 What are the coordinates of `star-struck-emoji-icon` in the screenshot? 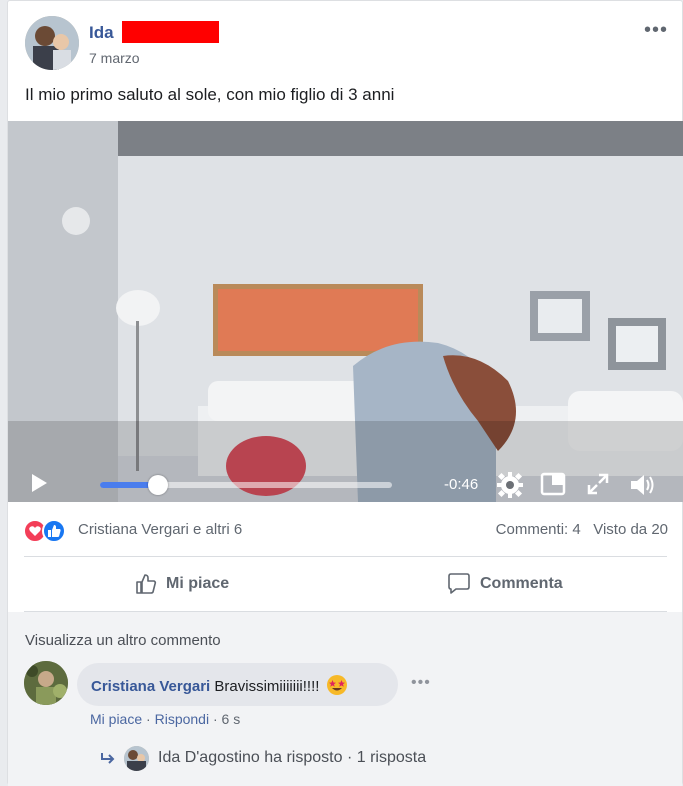 It's located at (337, 687).